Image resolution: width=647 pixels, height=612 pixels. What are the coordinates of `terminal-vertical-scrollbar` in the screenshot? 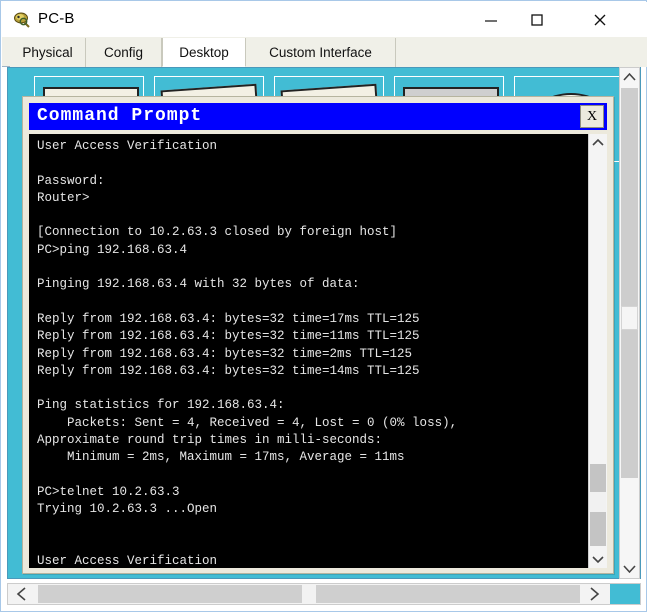 It's located at (597, 351).